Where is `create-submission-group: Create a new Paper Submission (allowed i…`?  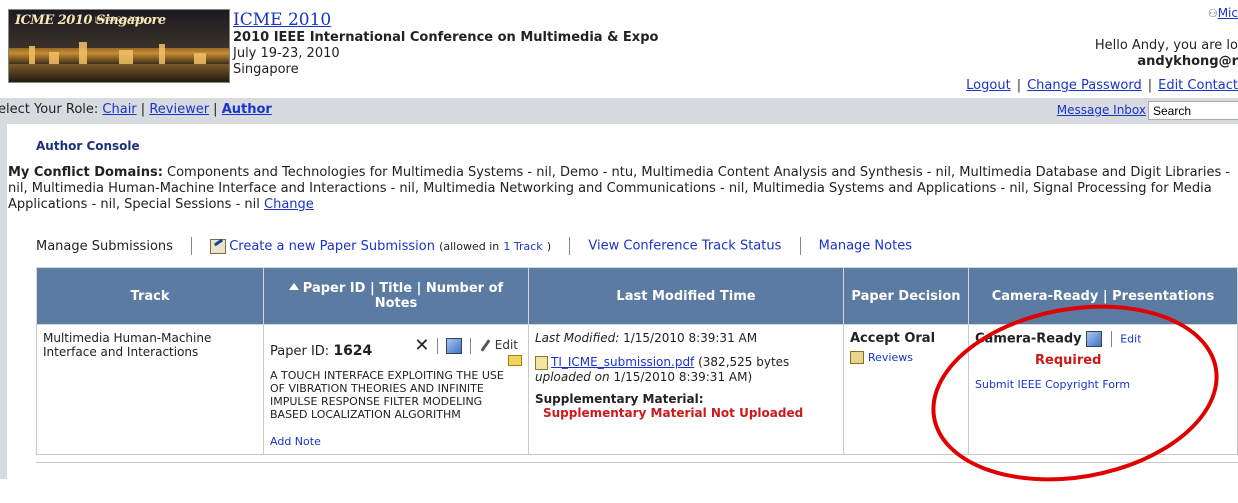 create-submission-group: Create a new Paper Submission (allowed i… is located at coordinates (381, 246).